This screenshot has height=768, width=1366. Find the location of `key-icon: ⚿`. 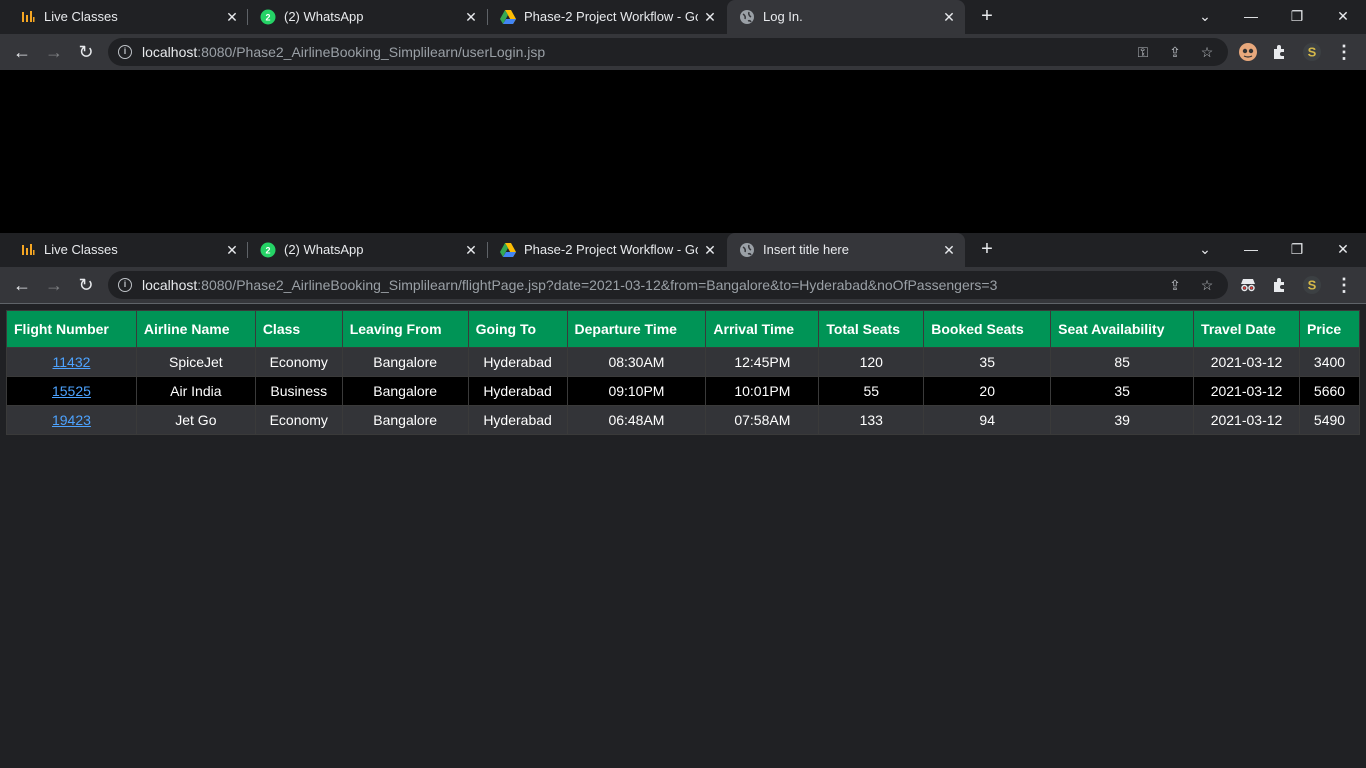

key-icon: ⚿ is located at coordinates (1143, 52).